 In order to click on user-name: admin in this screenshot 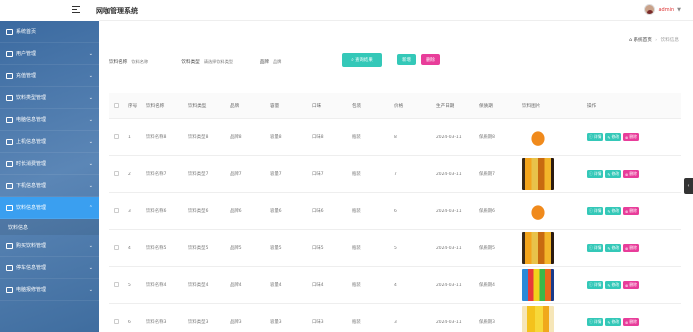, I will do `click(666, 10)`.